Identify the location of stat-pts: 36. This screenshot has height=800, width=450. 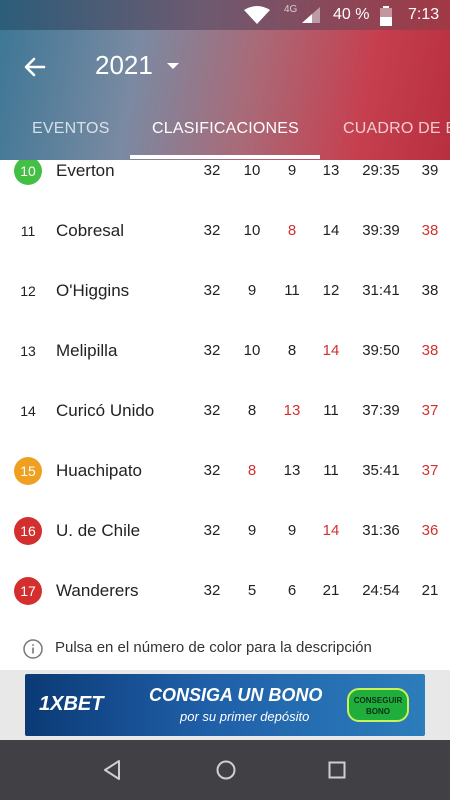
(430, 530).